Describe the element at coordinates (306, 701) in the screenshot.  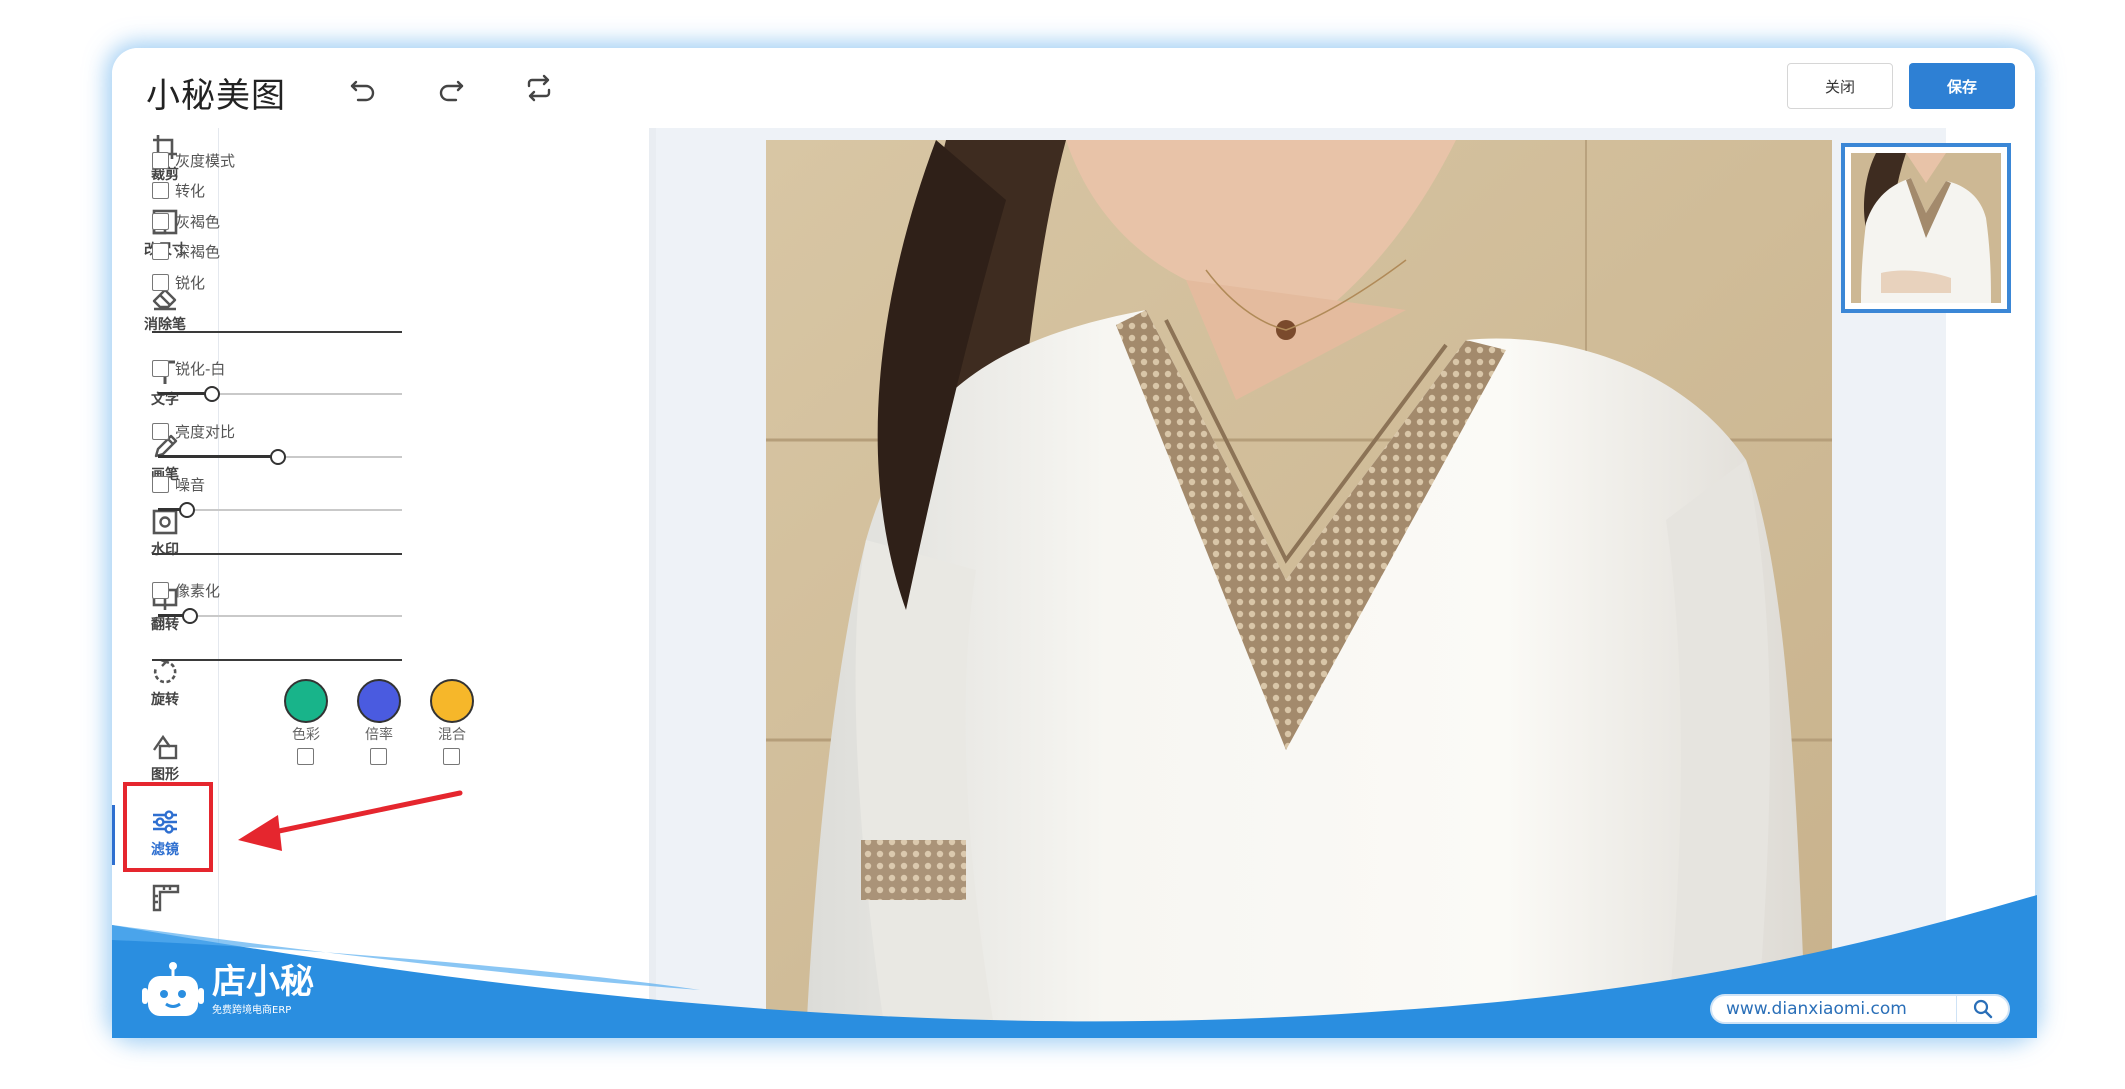
I see `color-swatch-green` at that location.